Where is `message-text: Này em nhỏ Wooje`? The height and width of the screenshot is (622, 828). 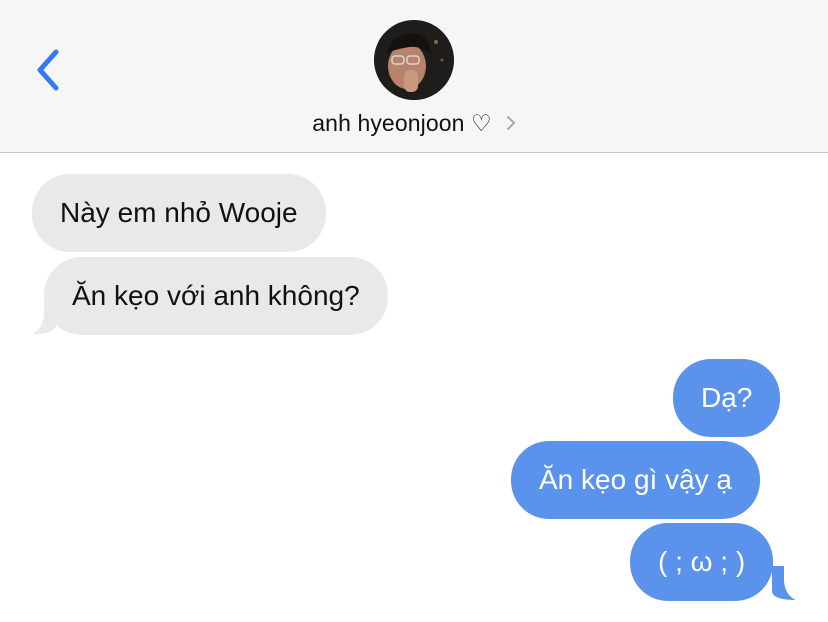
message-text: Này em nhỏ Wooje is located at coordinates (179, 212).